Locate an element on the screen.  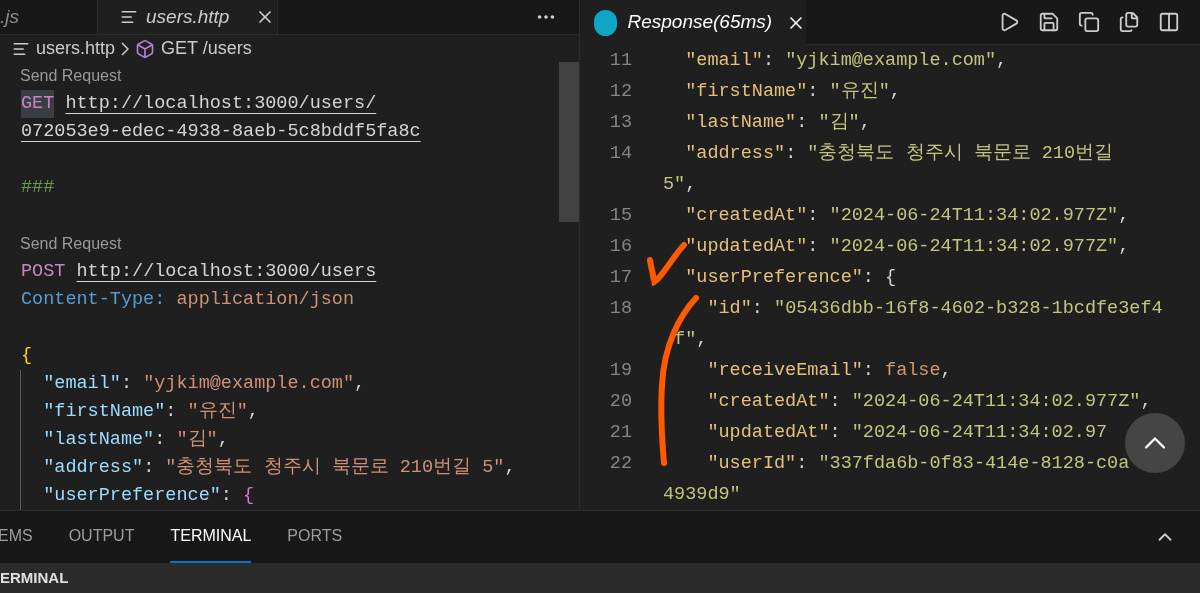
code-token: ### is located at coordinates (38, 188).